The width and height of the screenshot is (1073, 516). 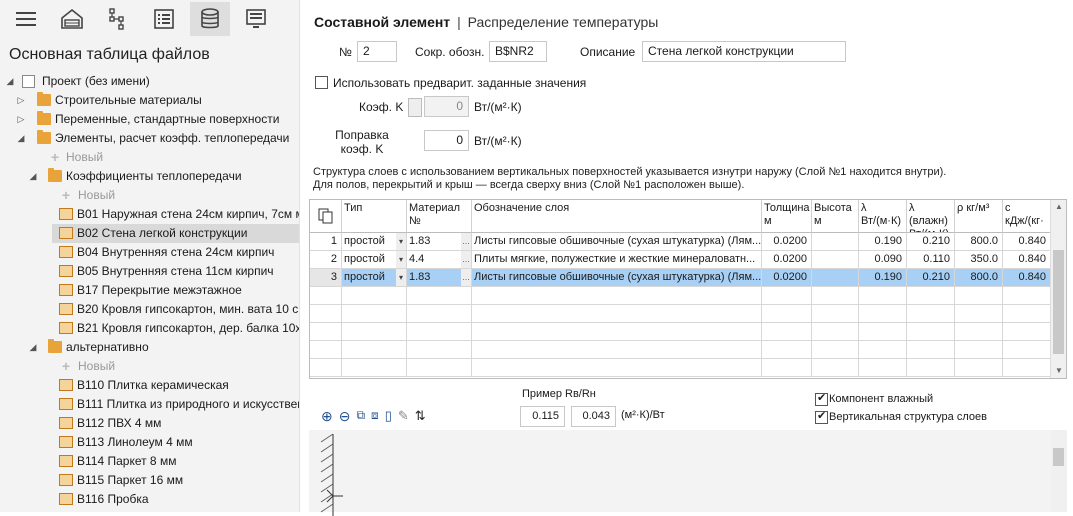 I want to click on scroll-thumb, so click(x=1058, y=302).